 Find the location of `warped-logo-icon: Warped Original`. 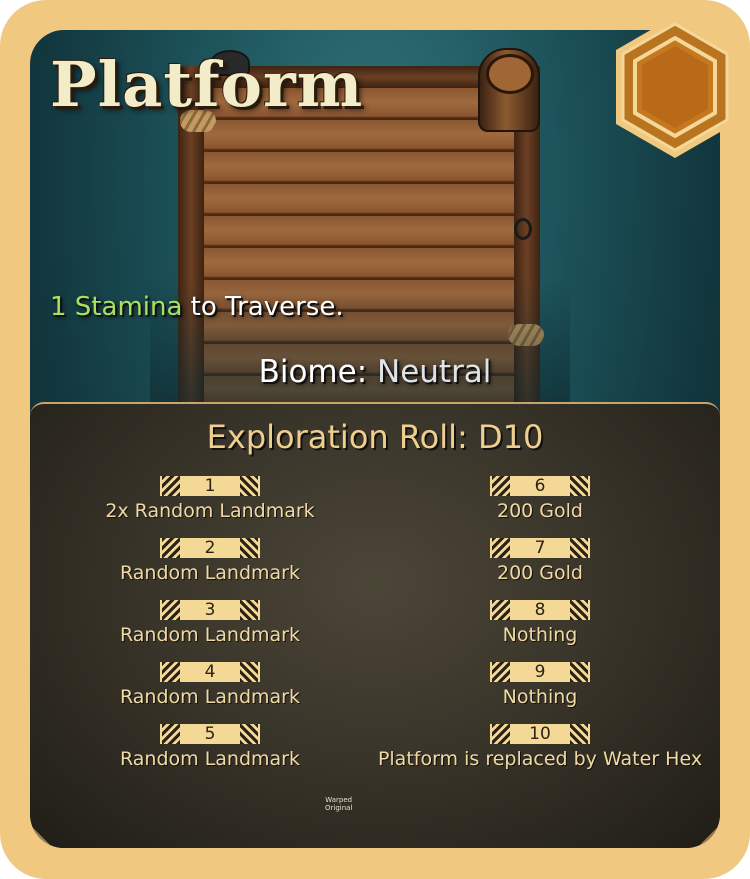

warped-logo-icon: Warped Original is located at coordinates (338, 804).